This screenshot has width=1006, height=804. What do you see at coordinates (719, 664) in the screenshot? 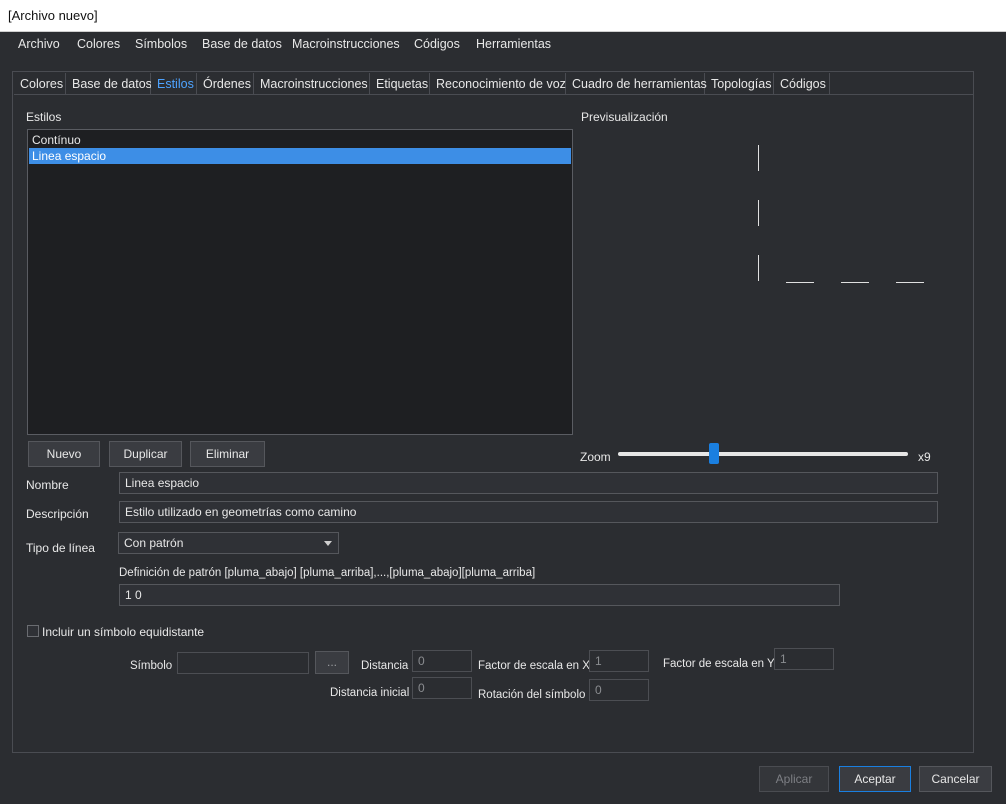
I see `scale-y-label: Factor de escala en Y` at bounding box center [719, 664].